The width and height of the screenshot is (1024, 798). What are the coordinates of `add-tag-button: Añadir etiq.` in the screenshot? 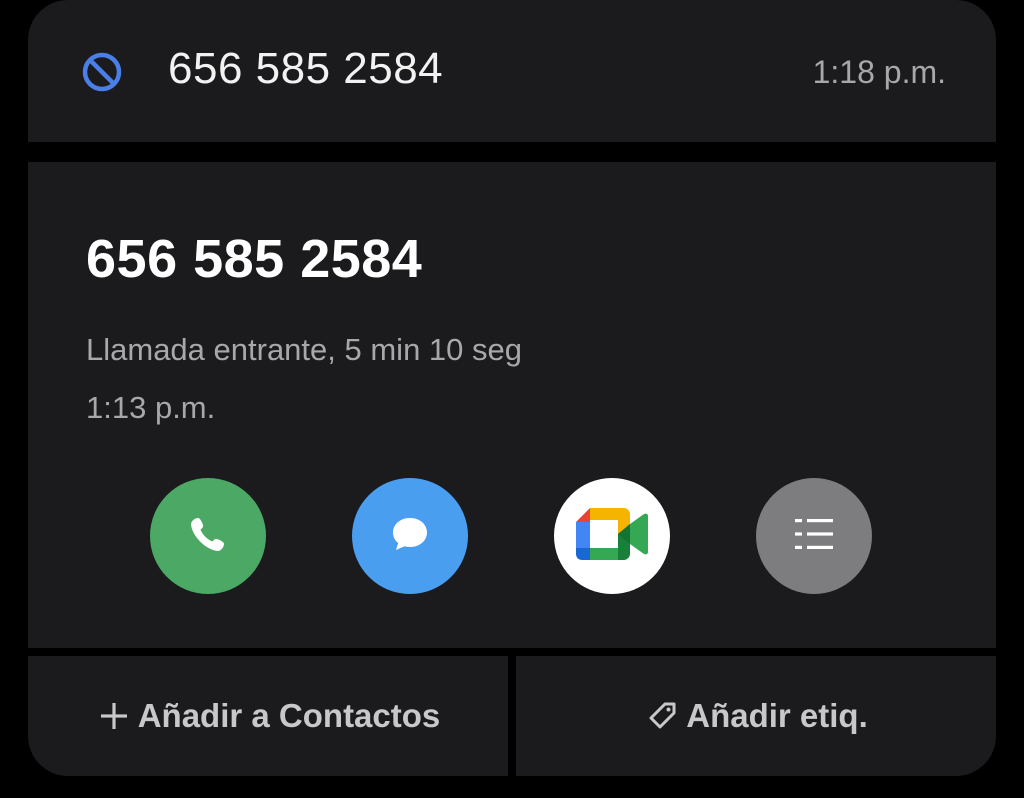 It's located at (756, 716).